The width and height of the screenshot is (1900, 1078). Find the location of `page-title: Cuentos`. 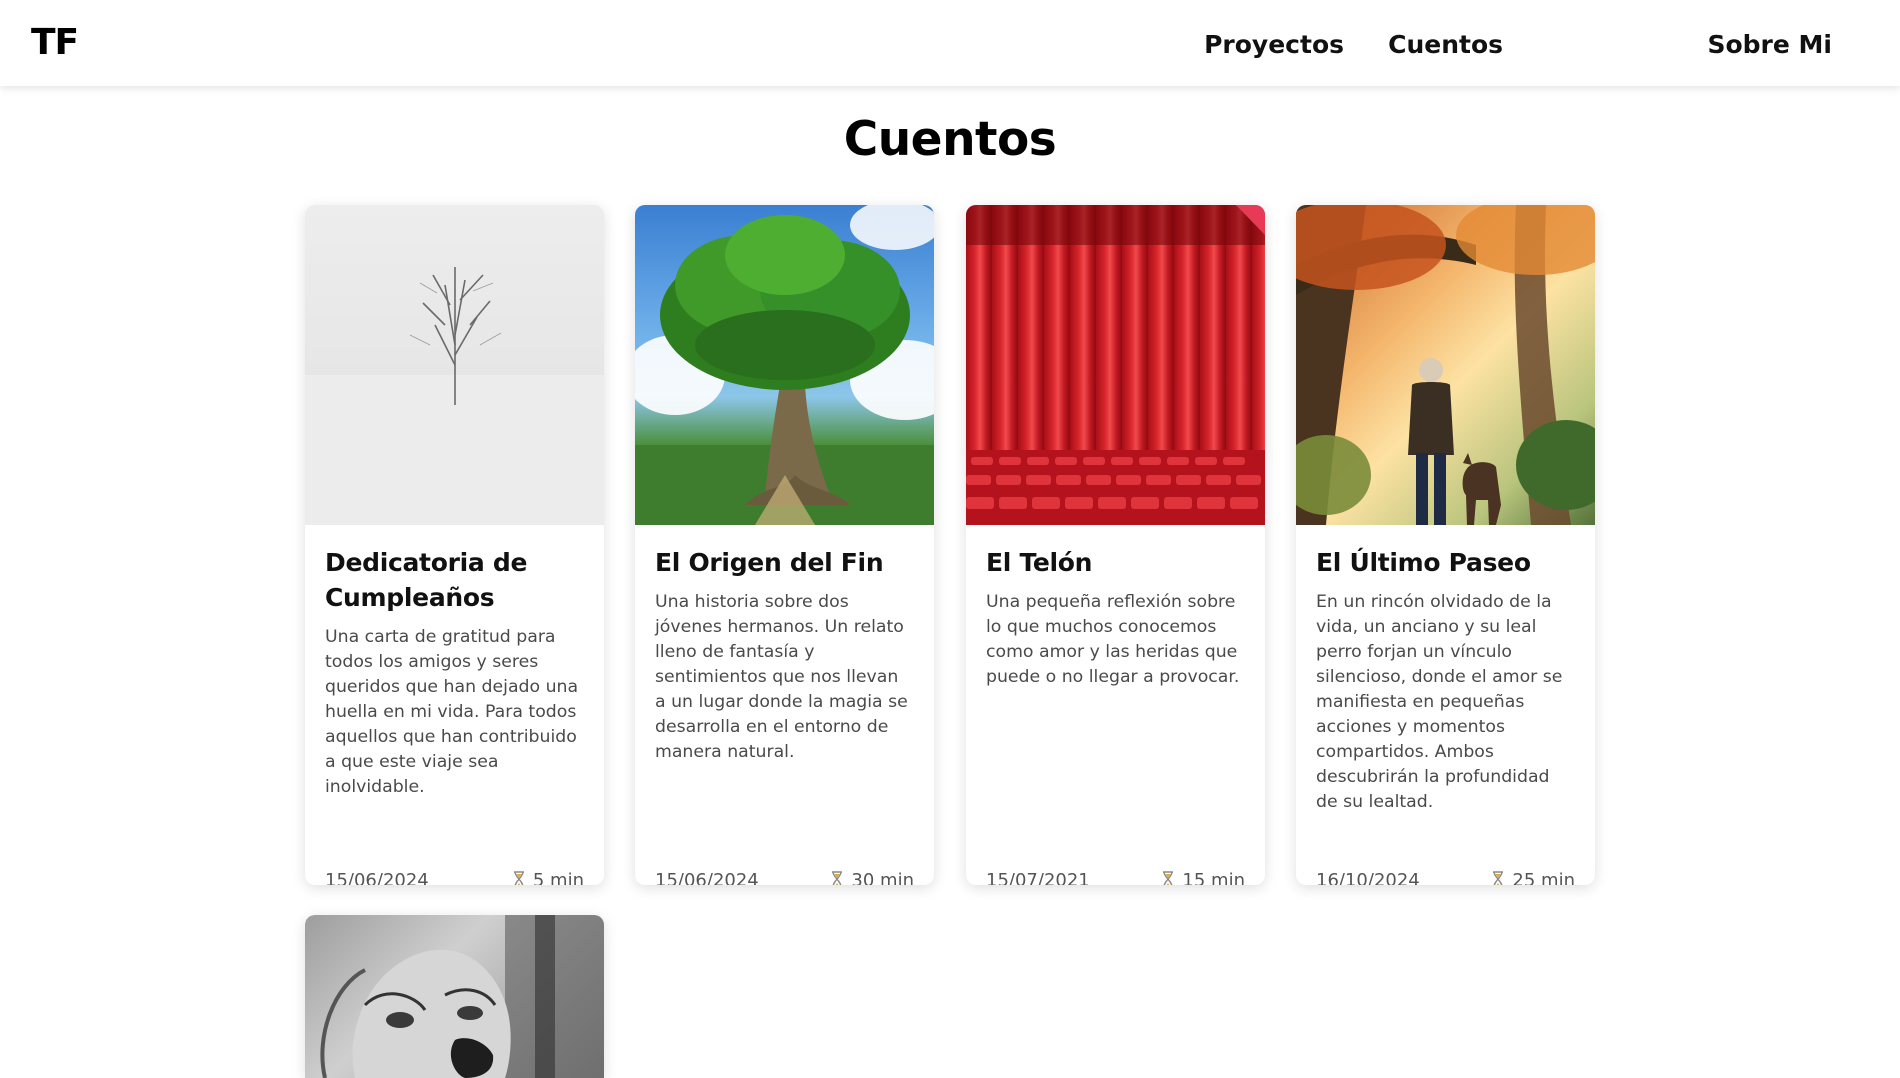

page-title: Cuentos is located at coordinates (950, 139).